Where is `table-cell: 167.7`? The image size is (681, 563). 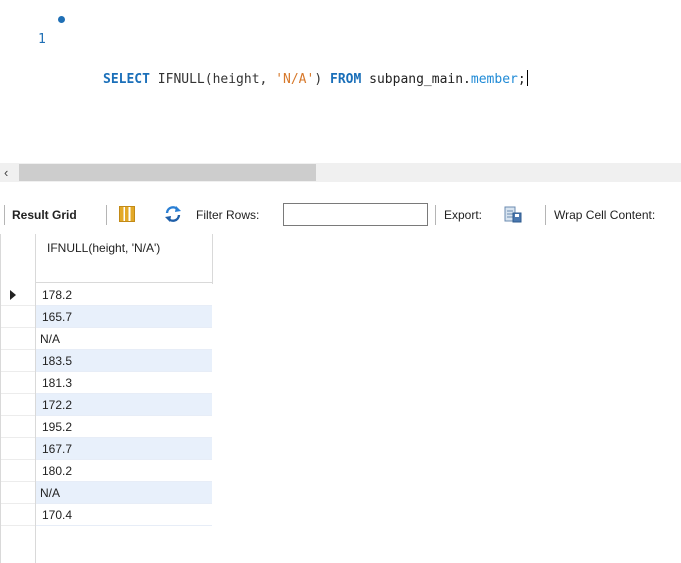 table-cell: 167.7 is located at coordinates (124, 449).